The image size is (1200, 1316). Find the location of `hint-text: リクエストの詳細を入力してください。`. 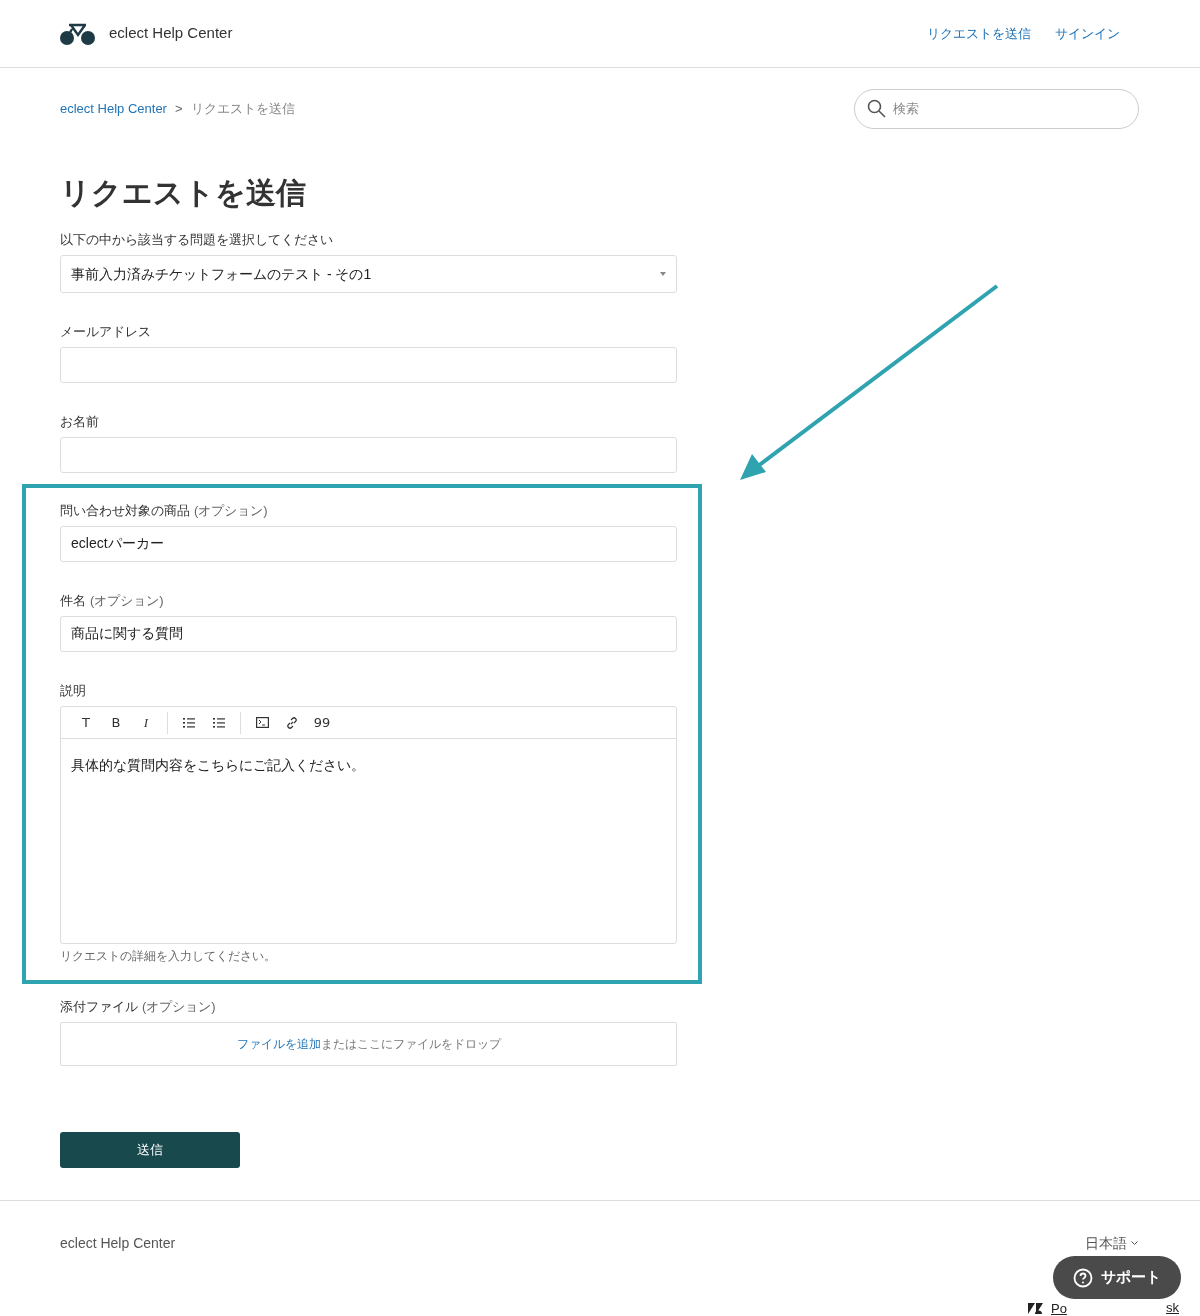

hint-text: リクエストの詳細を入力してください。 is located at coordinates (168, 956).